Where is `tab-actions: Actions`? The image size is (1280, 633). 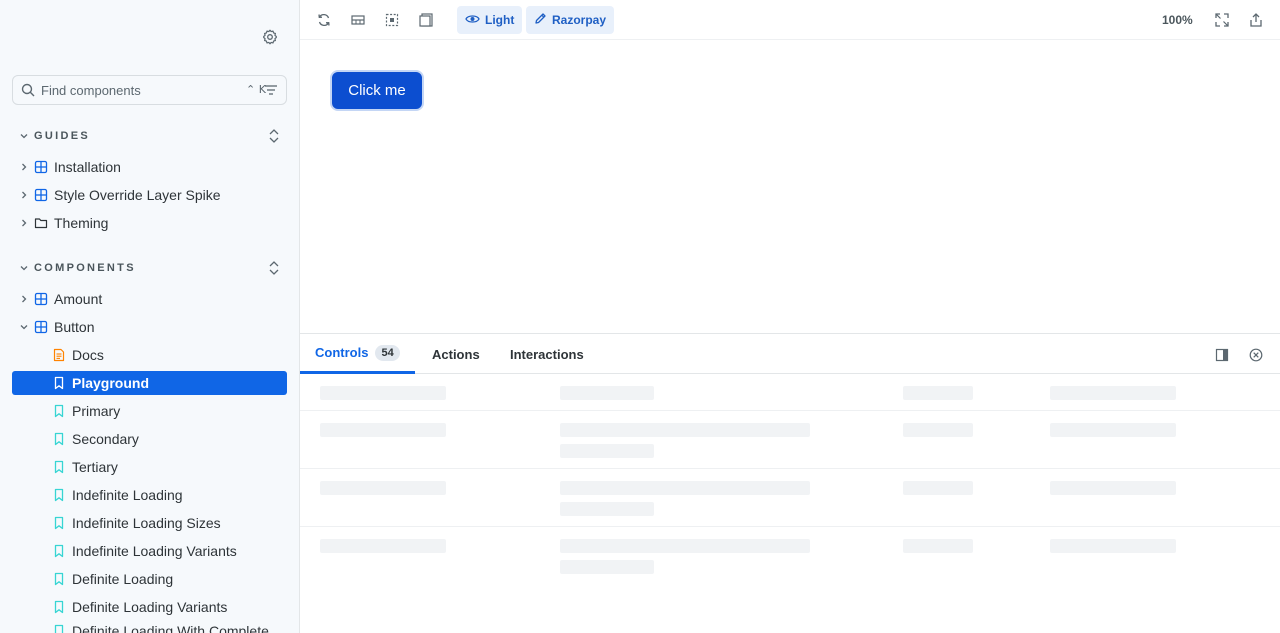 tab-actions: Actions is located at coordinates (456, 354).